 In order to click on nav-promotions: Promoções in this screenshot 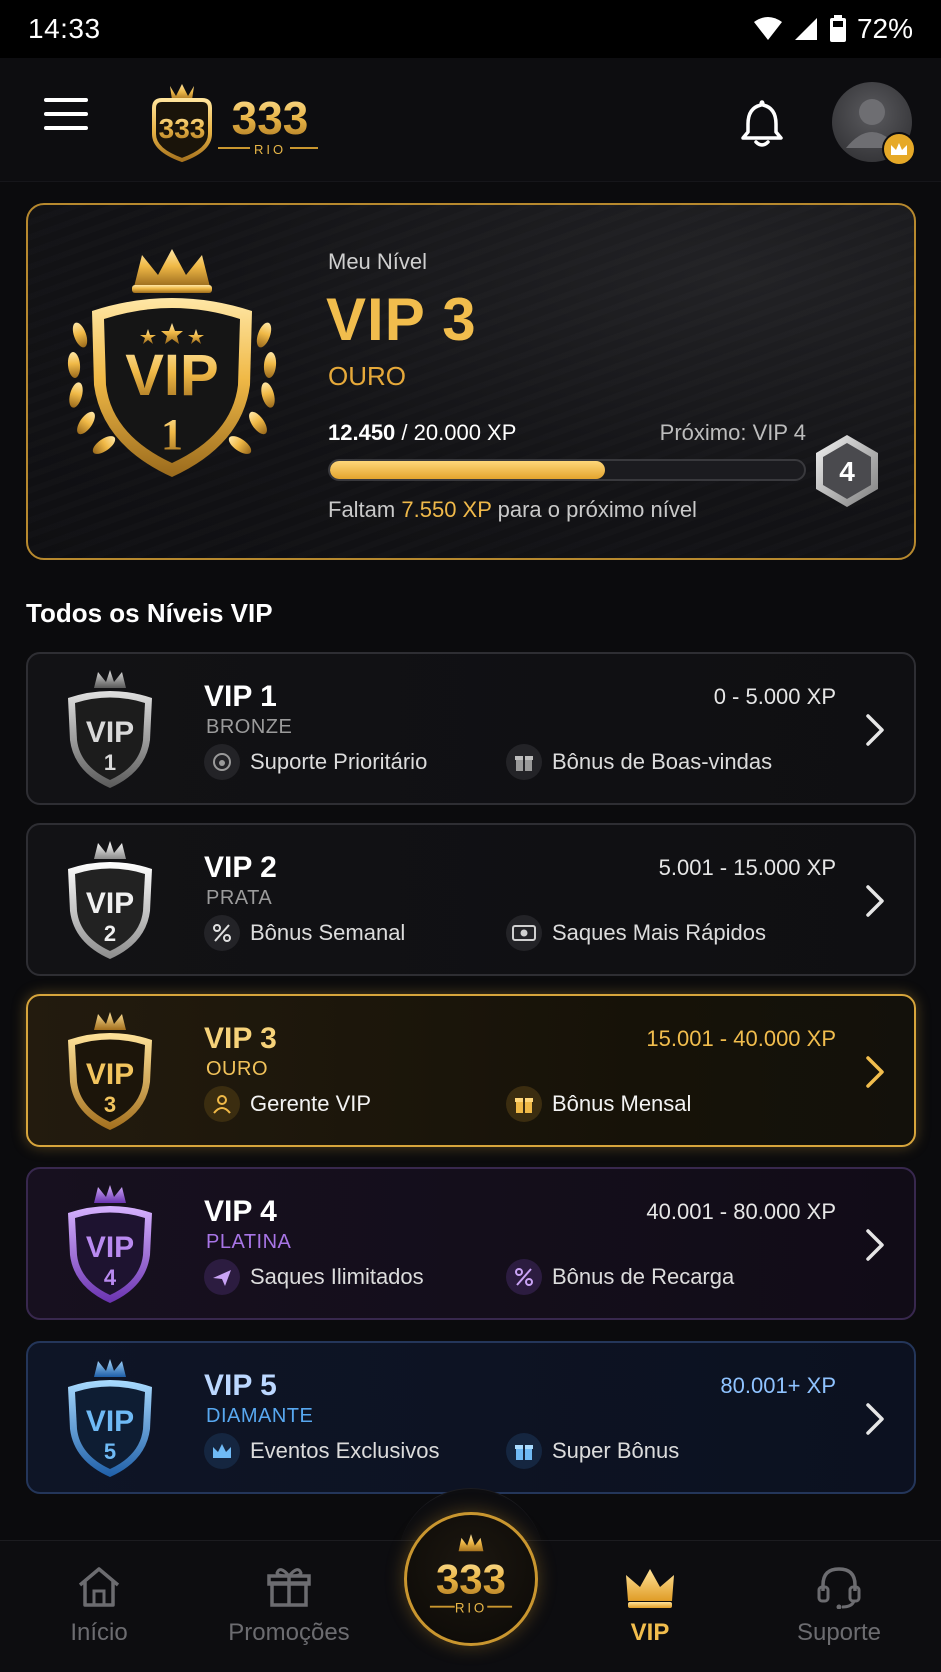, I will do `click(289, 1606)`.